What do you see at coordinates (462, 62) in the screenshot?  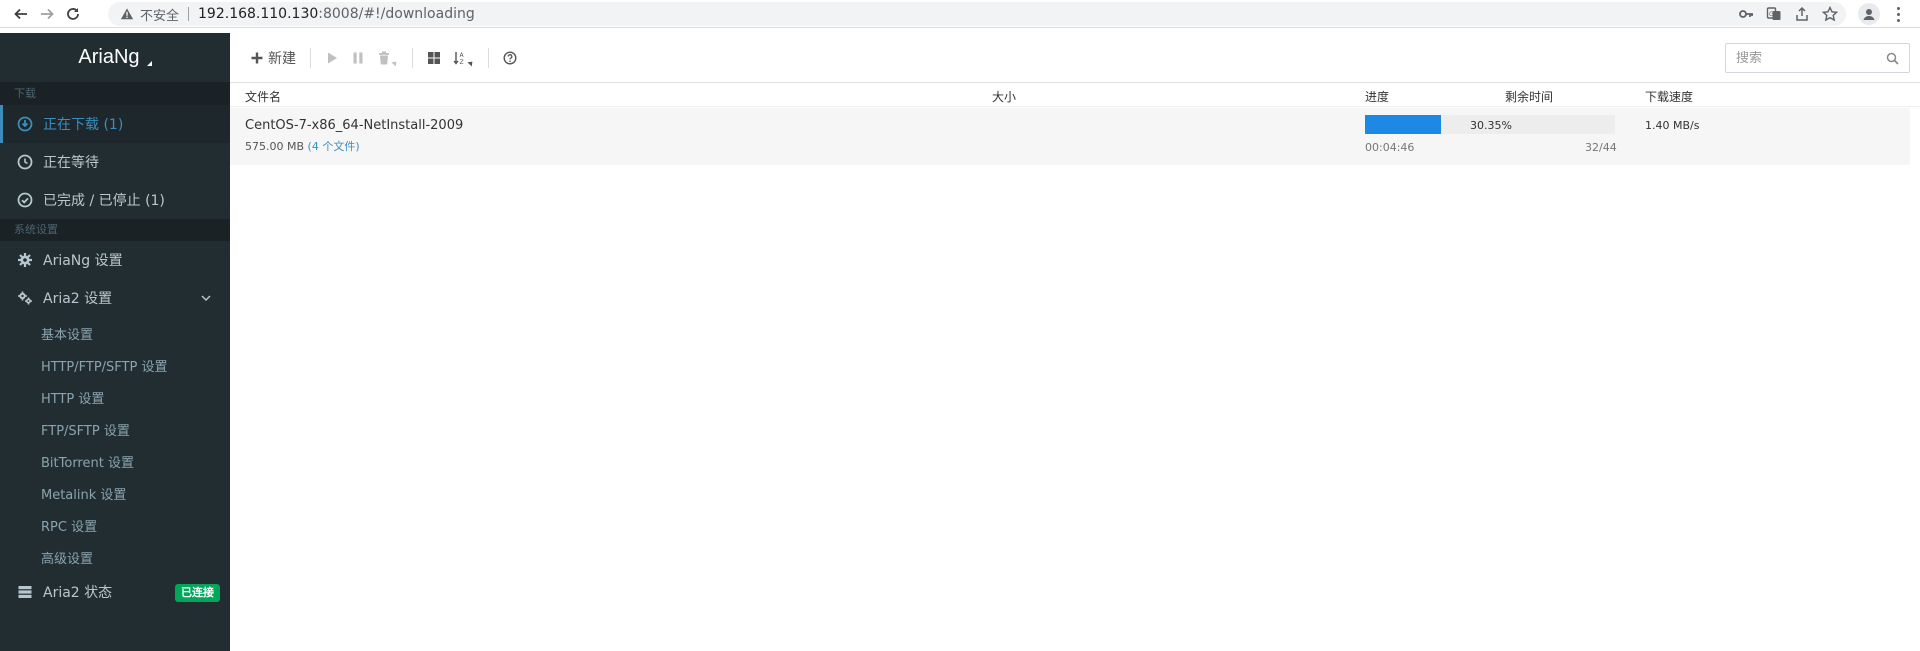 I see `svg-text: Z` at bounding box center [462, 62].